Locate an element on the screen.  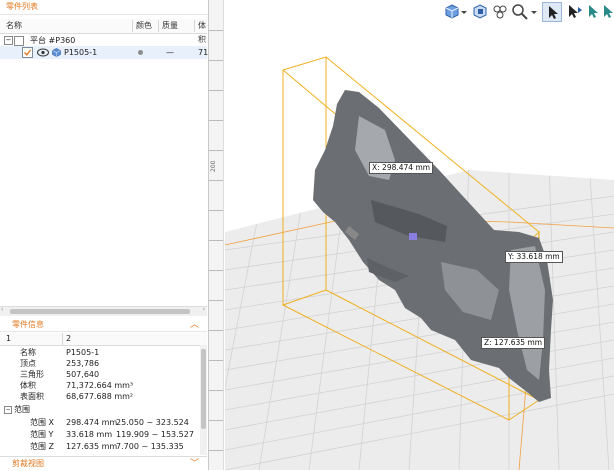
tree-row-part: P1505-1 — 71 is located at coordinates (104, 53).